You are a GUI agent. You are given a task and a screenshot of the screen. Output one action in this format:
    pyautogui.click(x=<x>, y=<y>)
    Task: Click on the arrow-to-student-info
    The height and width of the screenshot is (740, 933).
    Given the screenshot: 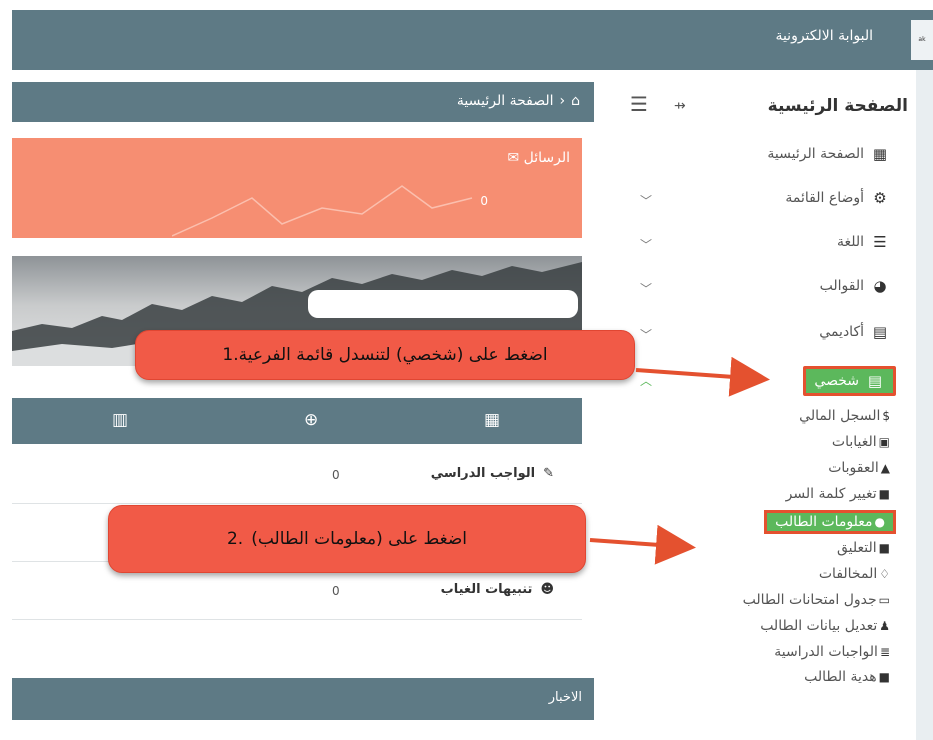 What is the action you would take?
    pyautogui.click(x=642, y=544)
    